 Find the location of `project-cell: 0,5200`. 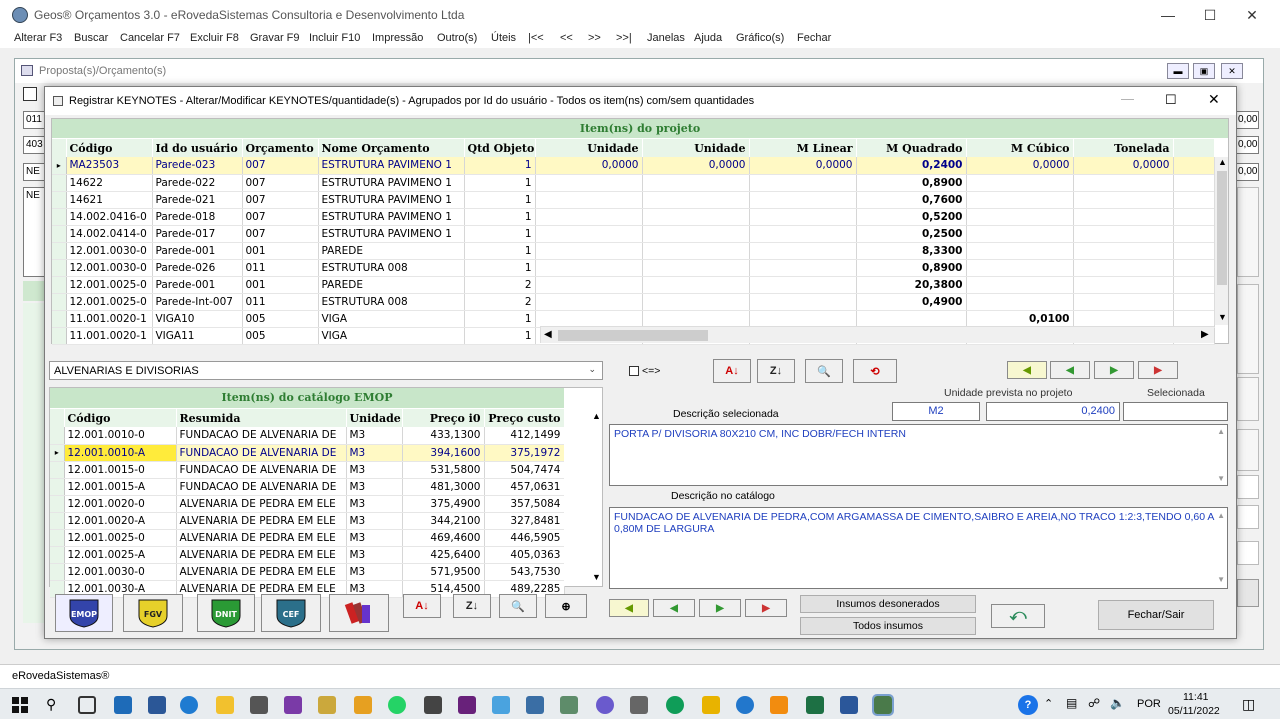

project-cell: 0,5200 is located at coordinates (911, 217).